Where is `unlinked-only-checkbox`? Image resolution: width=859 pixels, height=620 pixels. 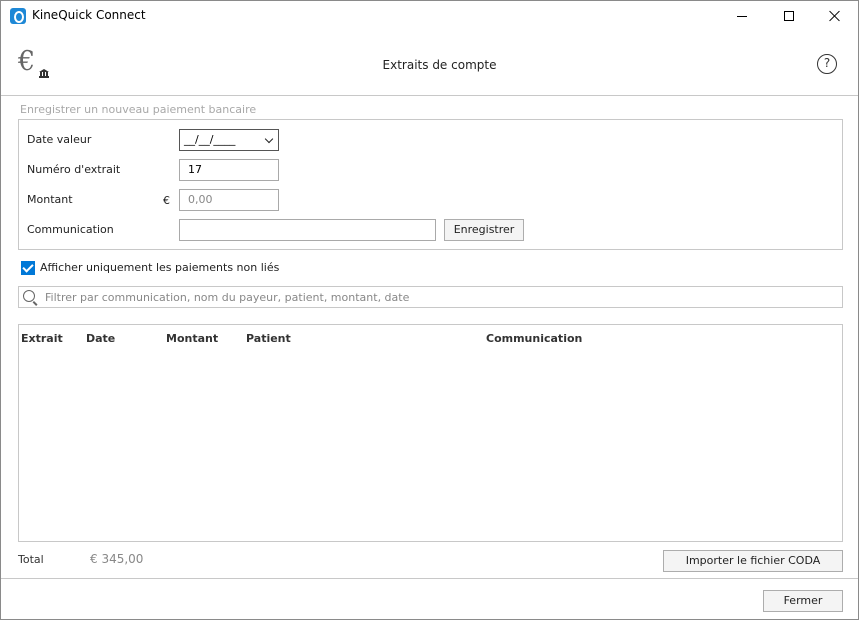 unlinked-only-checkbox is located at coordinates (28, 268).